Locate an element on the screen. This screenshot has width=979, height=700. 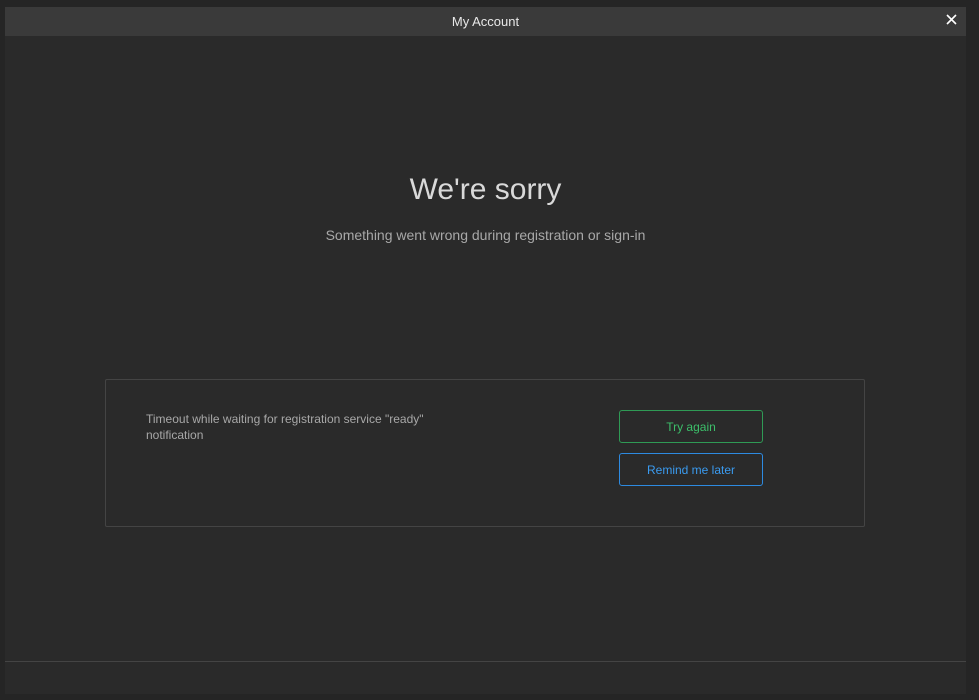
close-button is located at coordinates (951, 21).